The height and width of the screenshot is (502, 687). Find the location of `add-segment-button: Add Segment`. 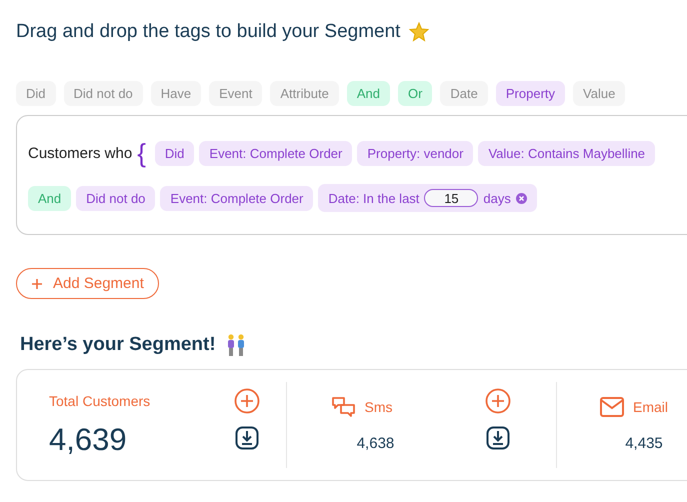

add-segment-button: Add Segment is located at coordinates (87, 283).